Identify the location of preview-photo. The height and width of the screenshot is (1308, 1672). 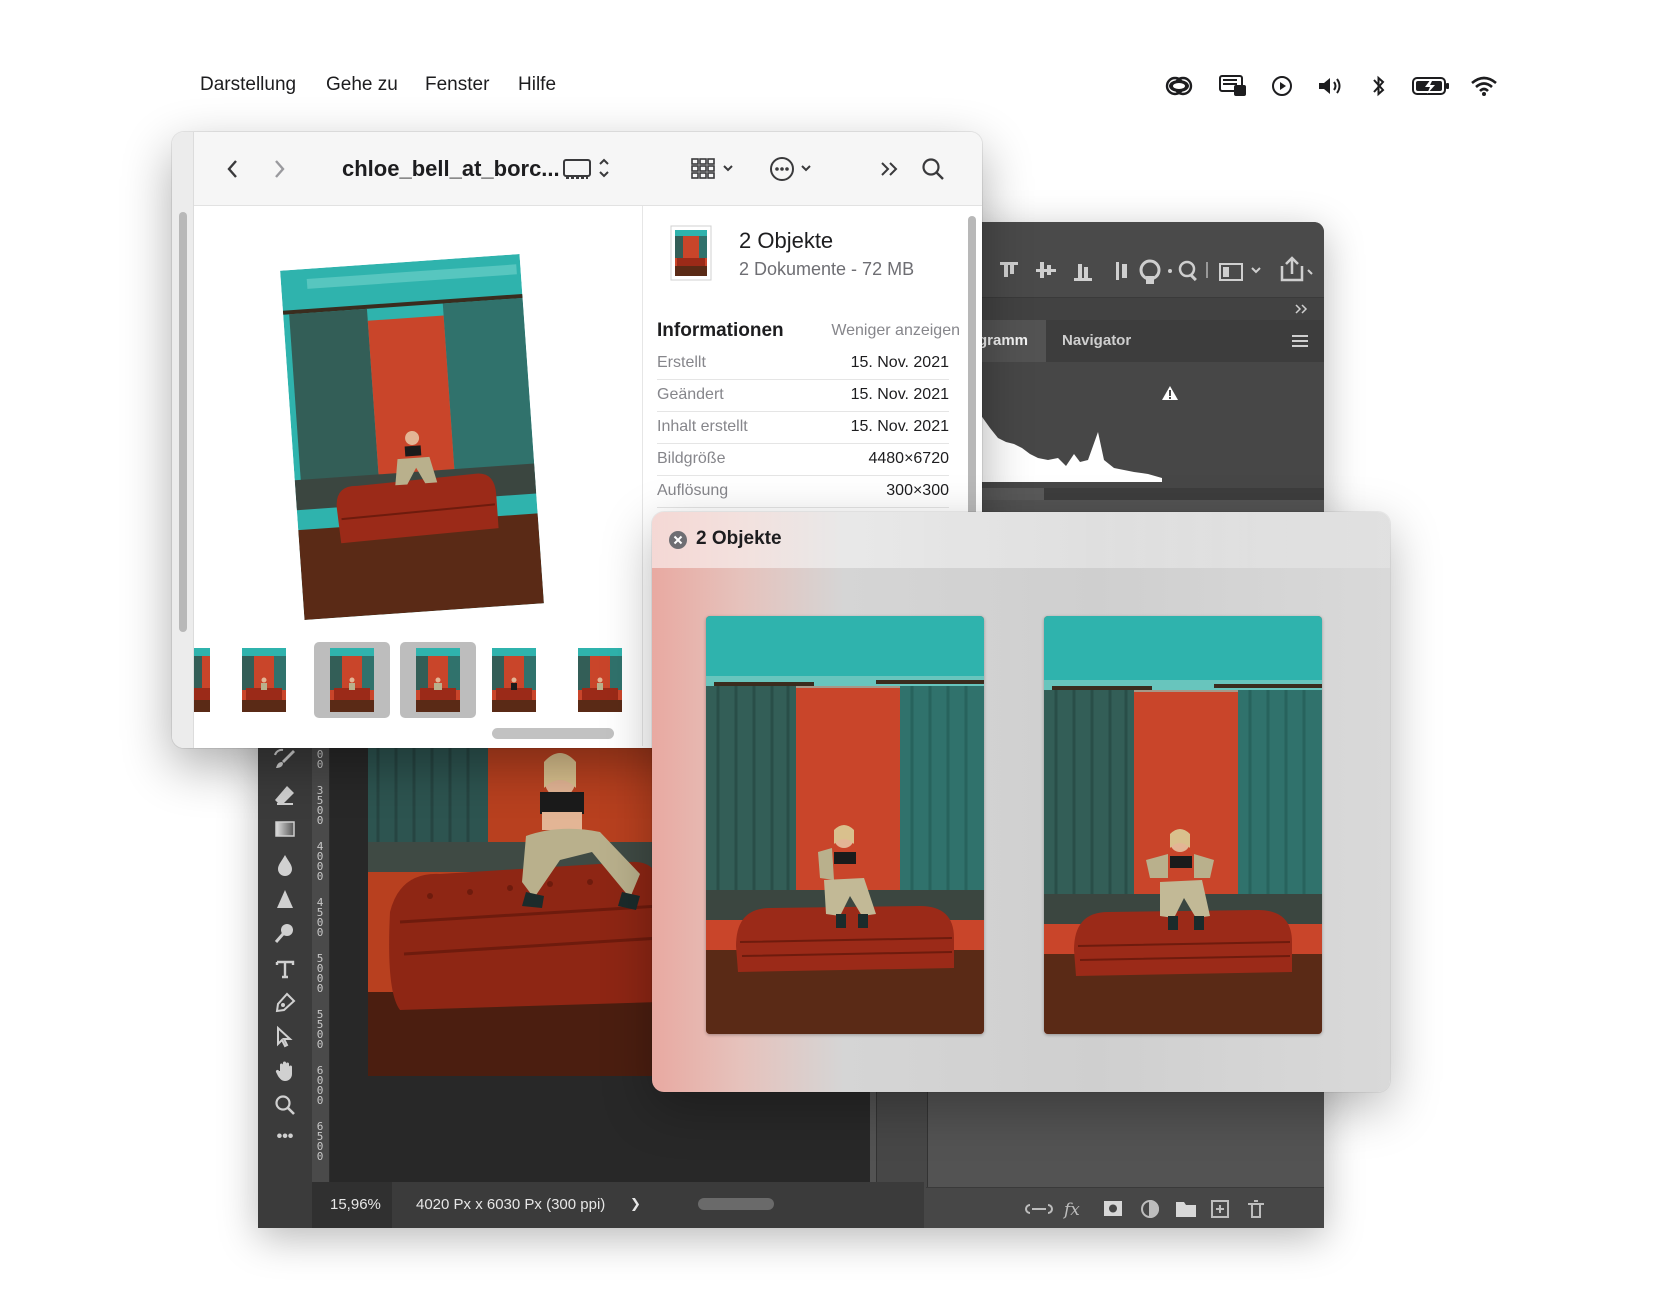
(412, 437).